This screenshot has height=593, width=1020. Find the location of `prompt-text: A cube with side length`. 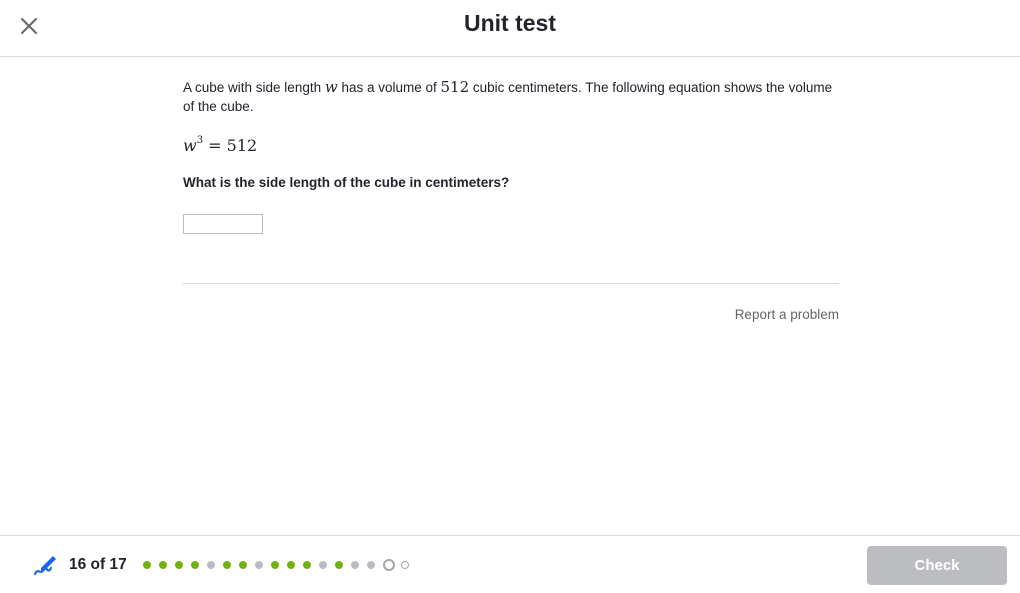

prompt-text: A cube with side length is located at coordinates (254, 87).